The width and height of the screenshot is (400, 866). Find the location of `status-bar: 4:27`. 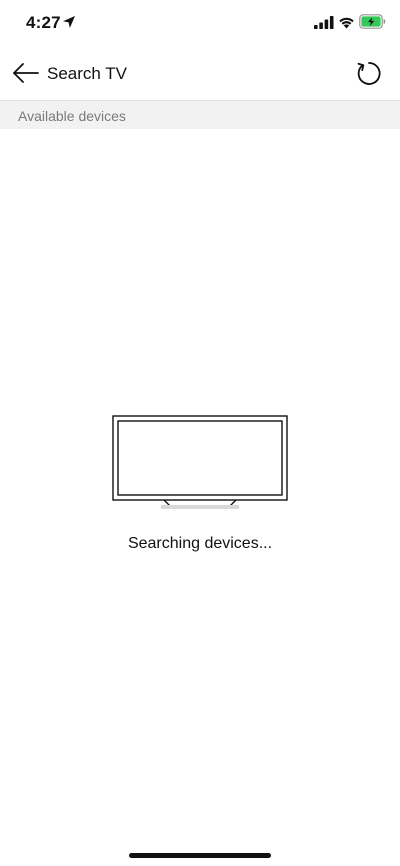

status-bar: 4:27 is located at coordinates (200, 23).